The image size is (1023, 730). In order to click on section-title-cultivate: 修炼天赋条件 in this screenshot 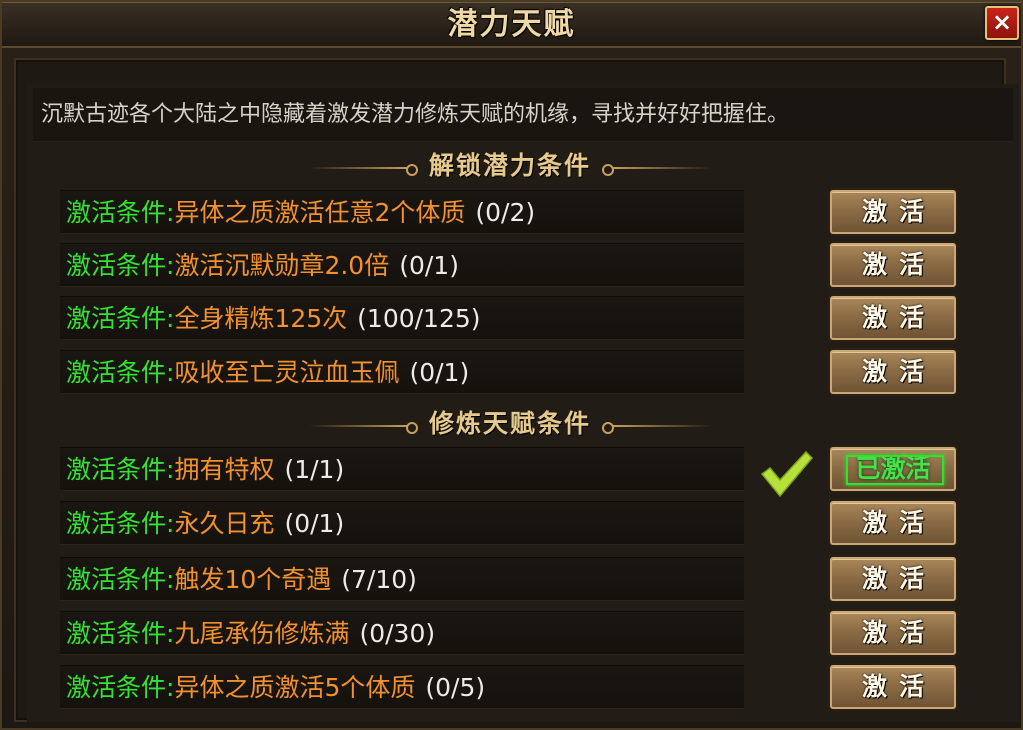, I will do `click(509, 423)`.